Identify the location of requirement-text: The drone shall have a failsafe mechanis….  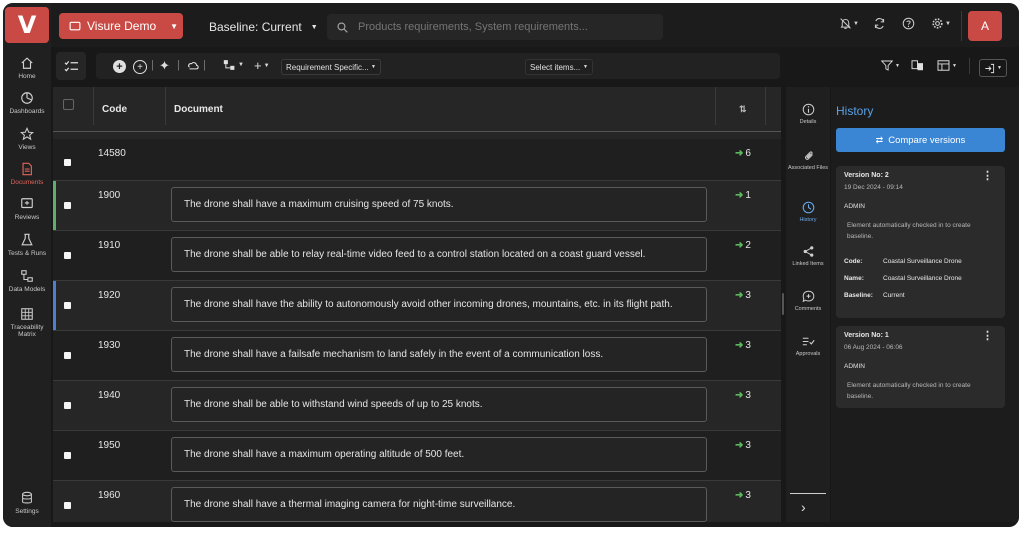
(439, 354).